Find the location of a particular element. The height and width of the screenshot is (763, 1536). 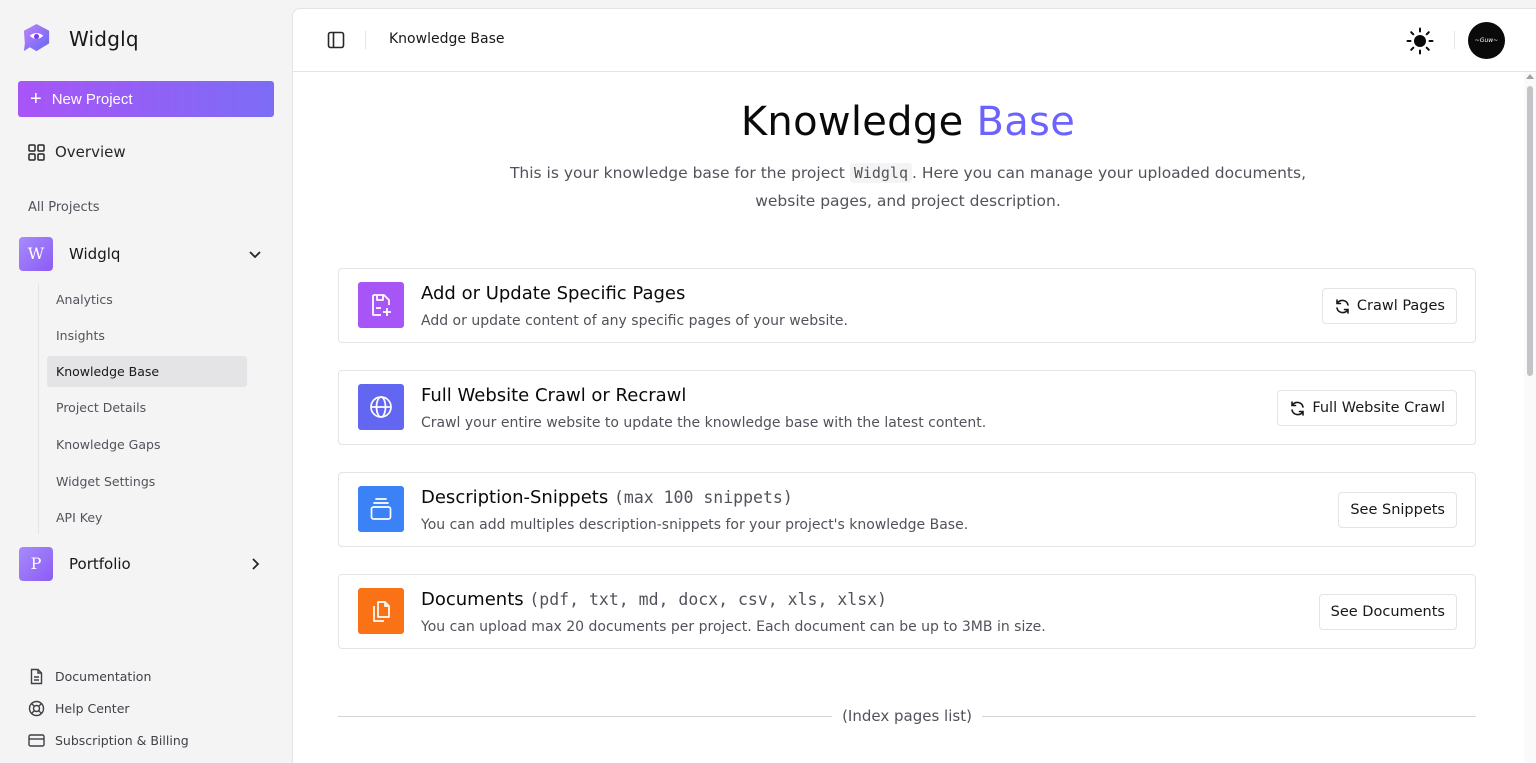

see-snippets-button: See Snippets is located at coordinates (1397, 510).